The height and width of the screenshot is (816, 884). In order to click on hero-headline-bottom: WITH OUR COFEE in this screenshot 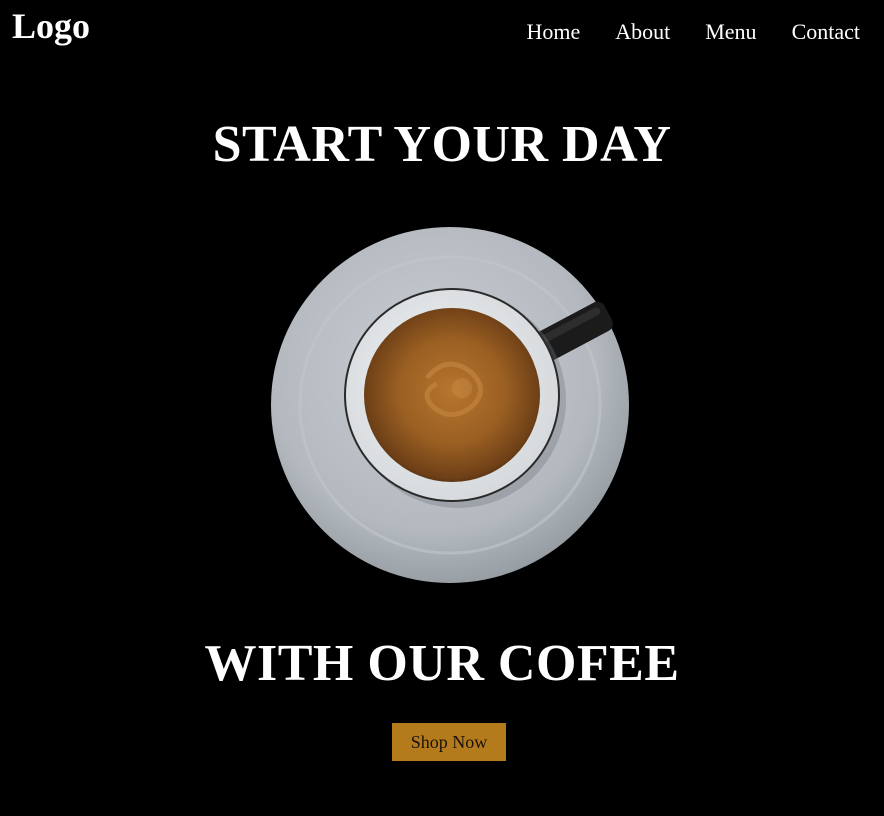, I will do `click(442, 663)`.